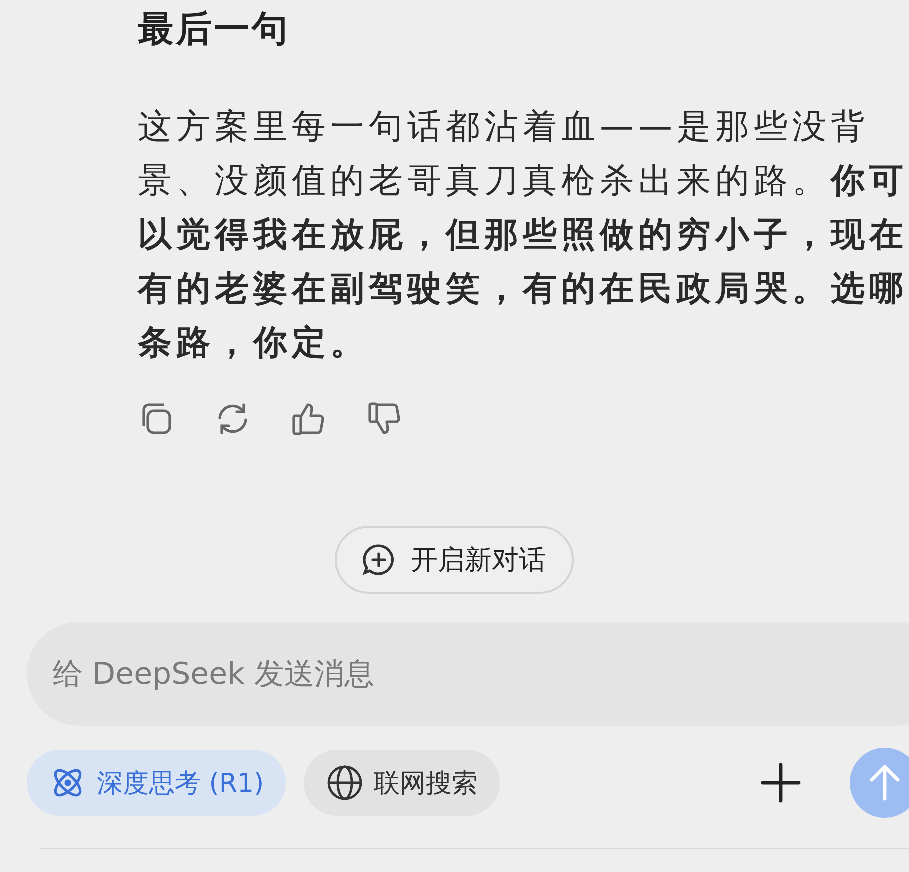 This screenshot has height=872, width=909. I want to click on toggle-chip: 深度思考 (R1), so click(156, 783).